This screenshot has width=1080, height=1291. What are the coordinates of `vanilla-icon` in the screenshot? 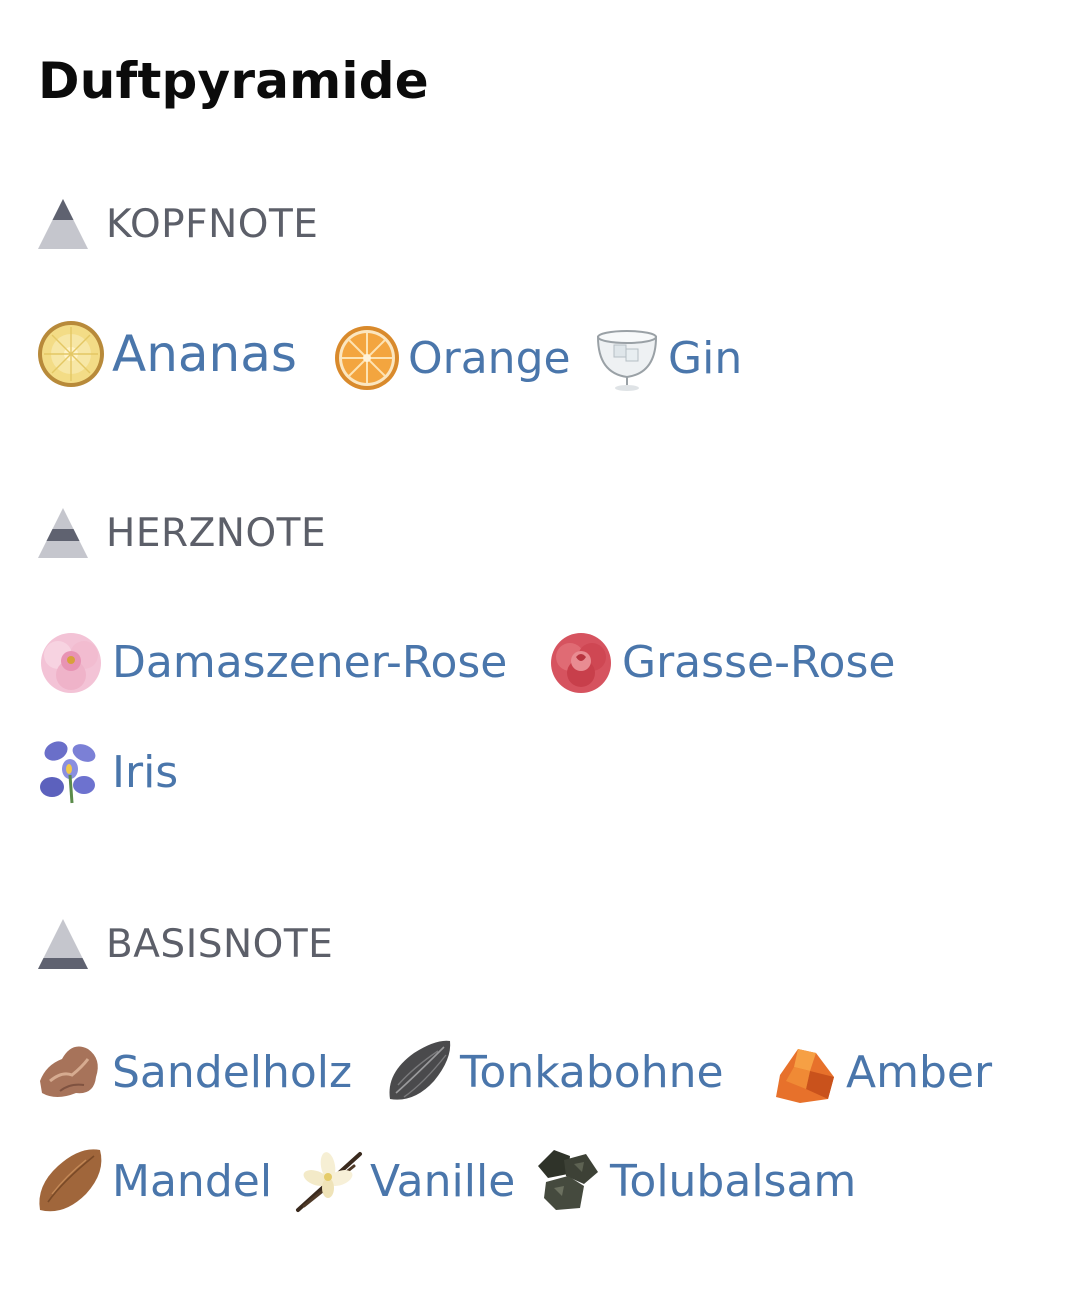 It's located at (329, 1182).